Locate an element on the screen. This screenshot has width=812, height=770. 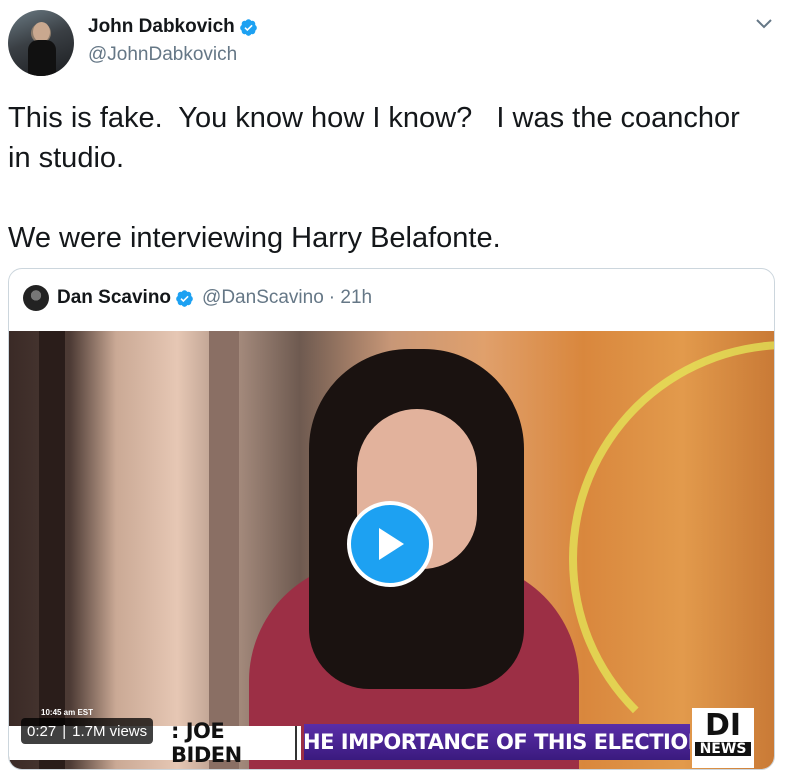
studio-arc is located at coordinates (671, 555).